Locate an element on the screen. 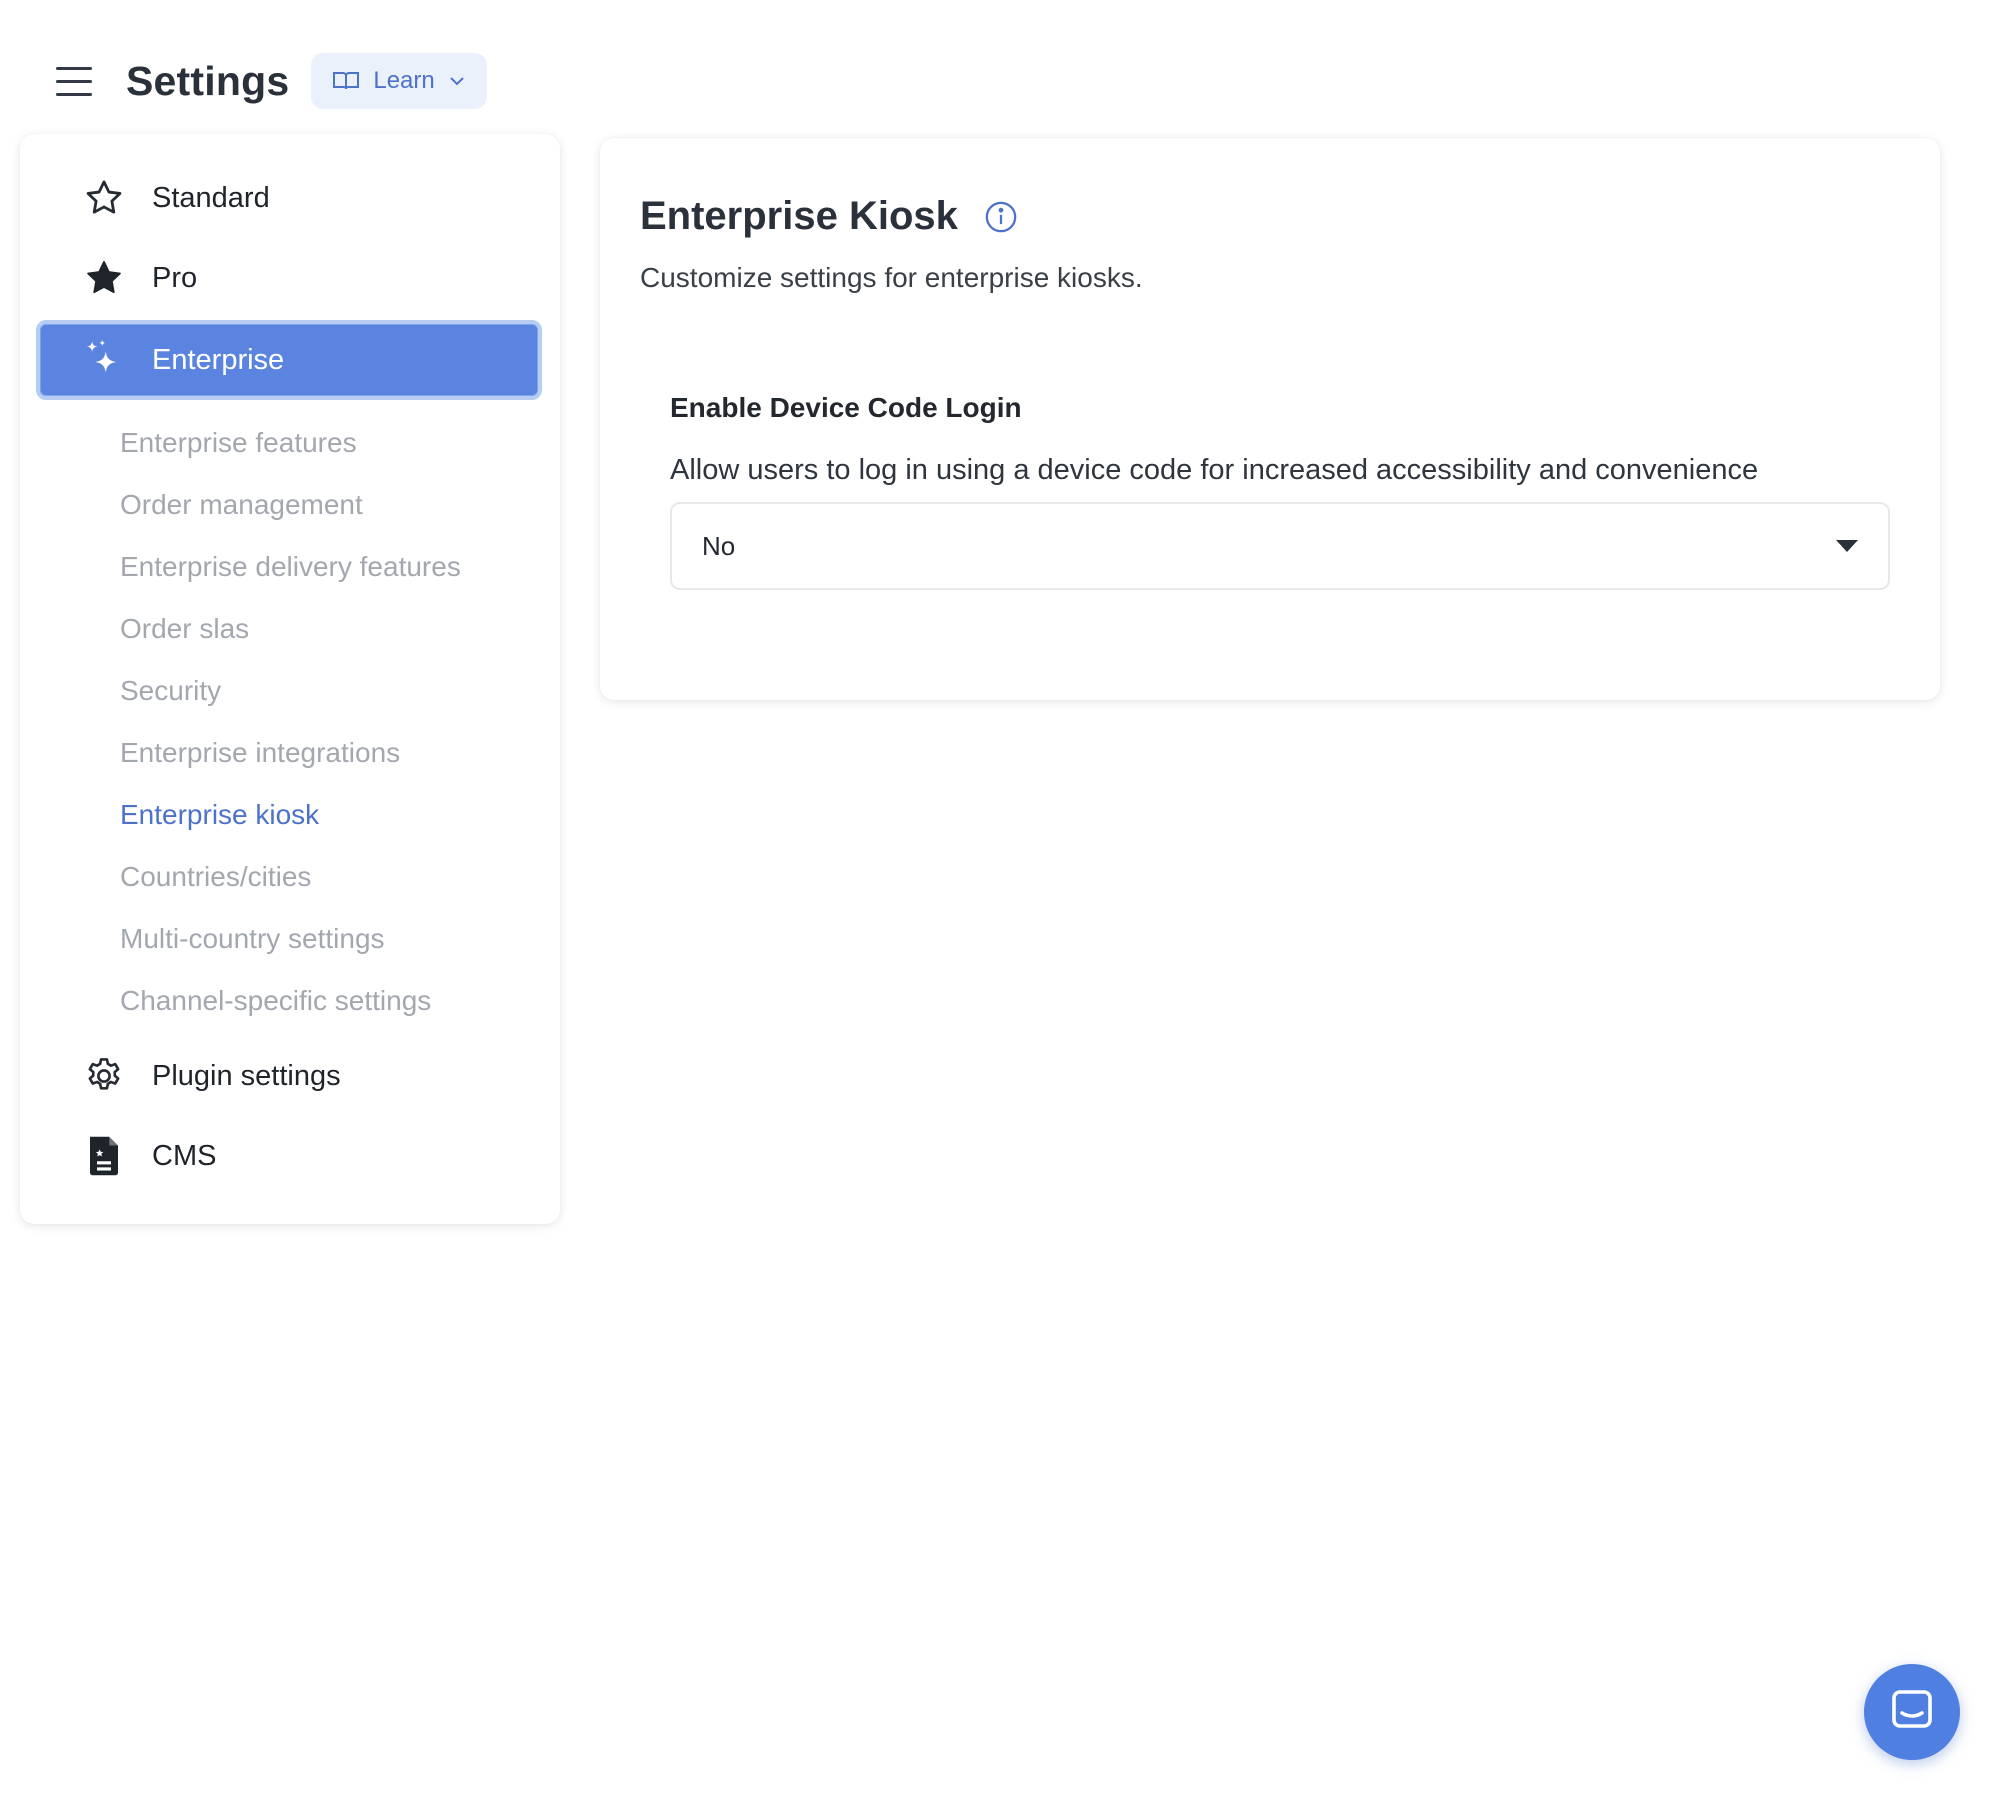 Image resolution: width=2000 pixels, height=1800 pixels. sidebar-item-enterprise: Enterprise is located at coordinates (289, 360).